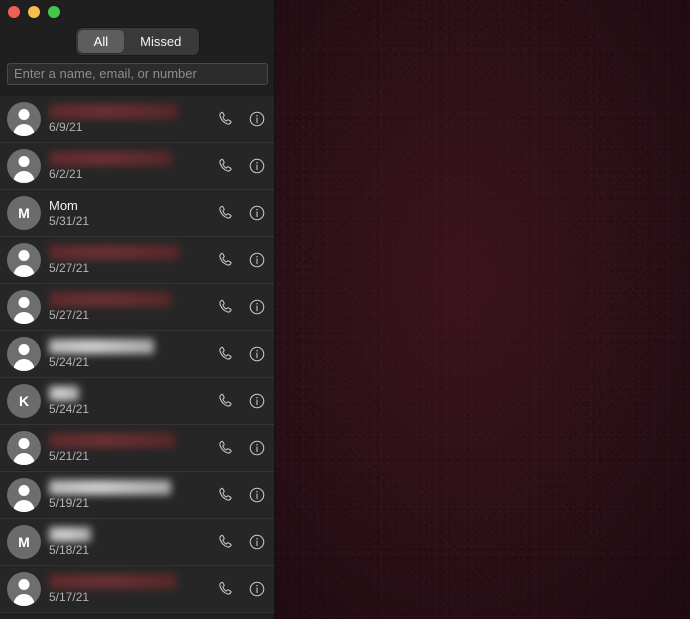 Image resolution: width=690 pixels, height=619 pixels. I want to click on call-item-text: 5/21/21, so click(129, 448).